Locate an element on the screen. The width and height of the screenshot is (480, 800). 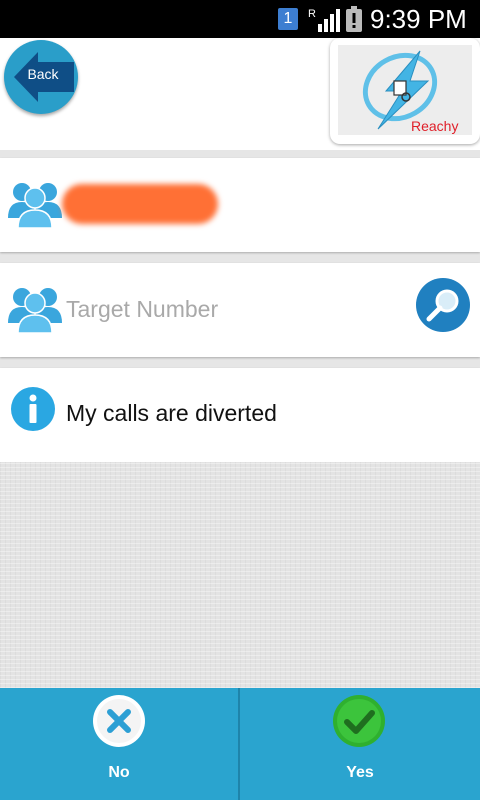
signal-icon: R is located at coordinates (324, 20).